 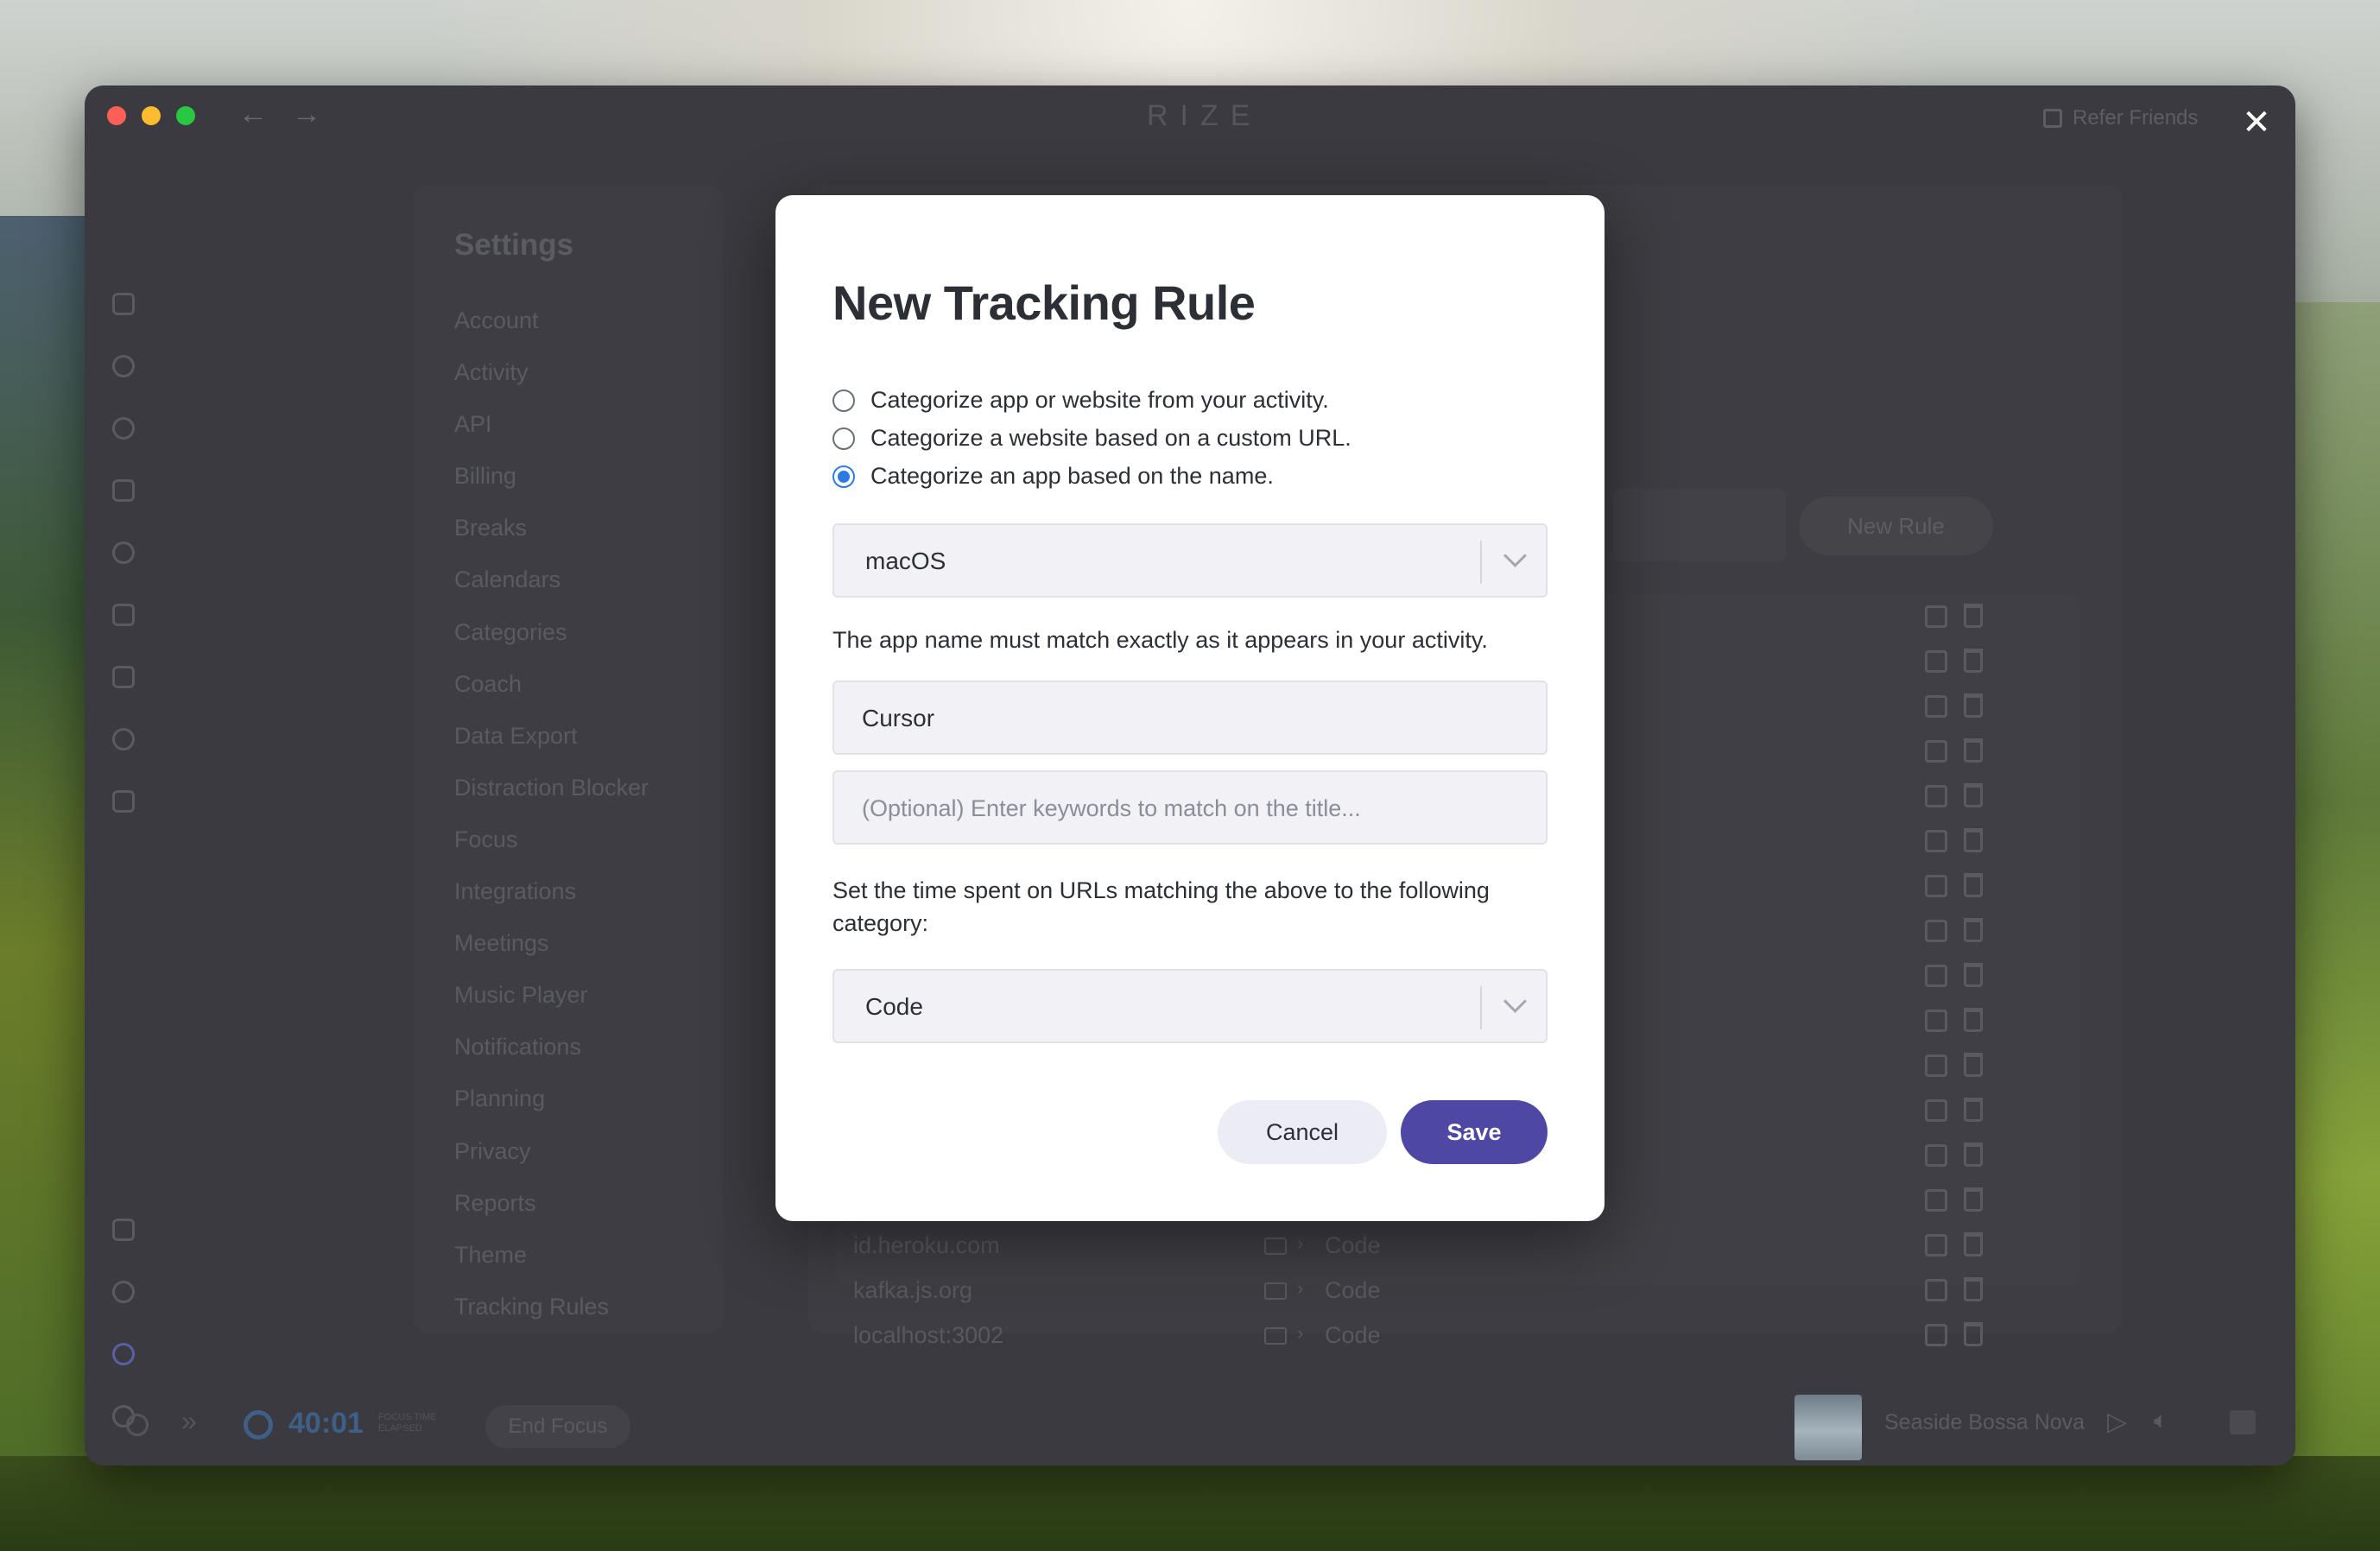 What do you see at coordinates (124, 615) in the screenshot?
I see `checkbox-icon` at bounding box center [124, 615].